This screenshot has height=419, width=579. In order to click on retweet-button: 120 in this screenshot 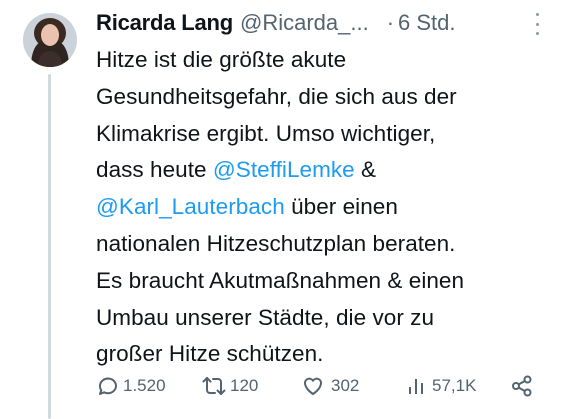, I will do `click(229, 386)`.